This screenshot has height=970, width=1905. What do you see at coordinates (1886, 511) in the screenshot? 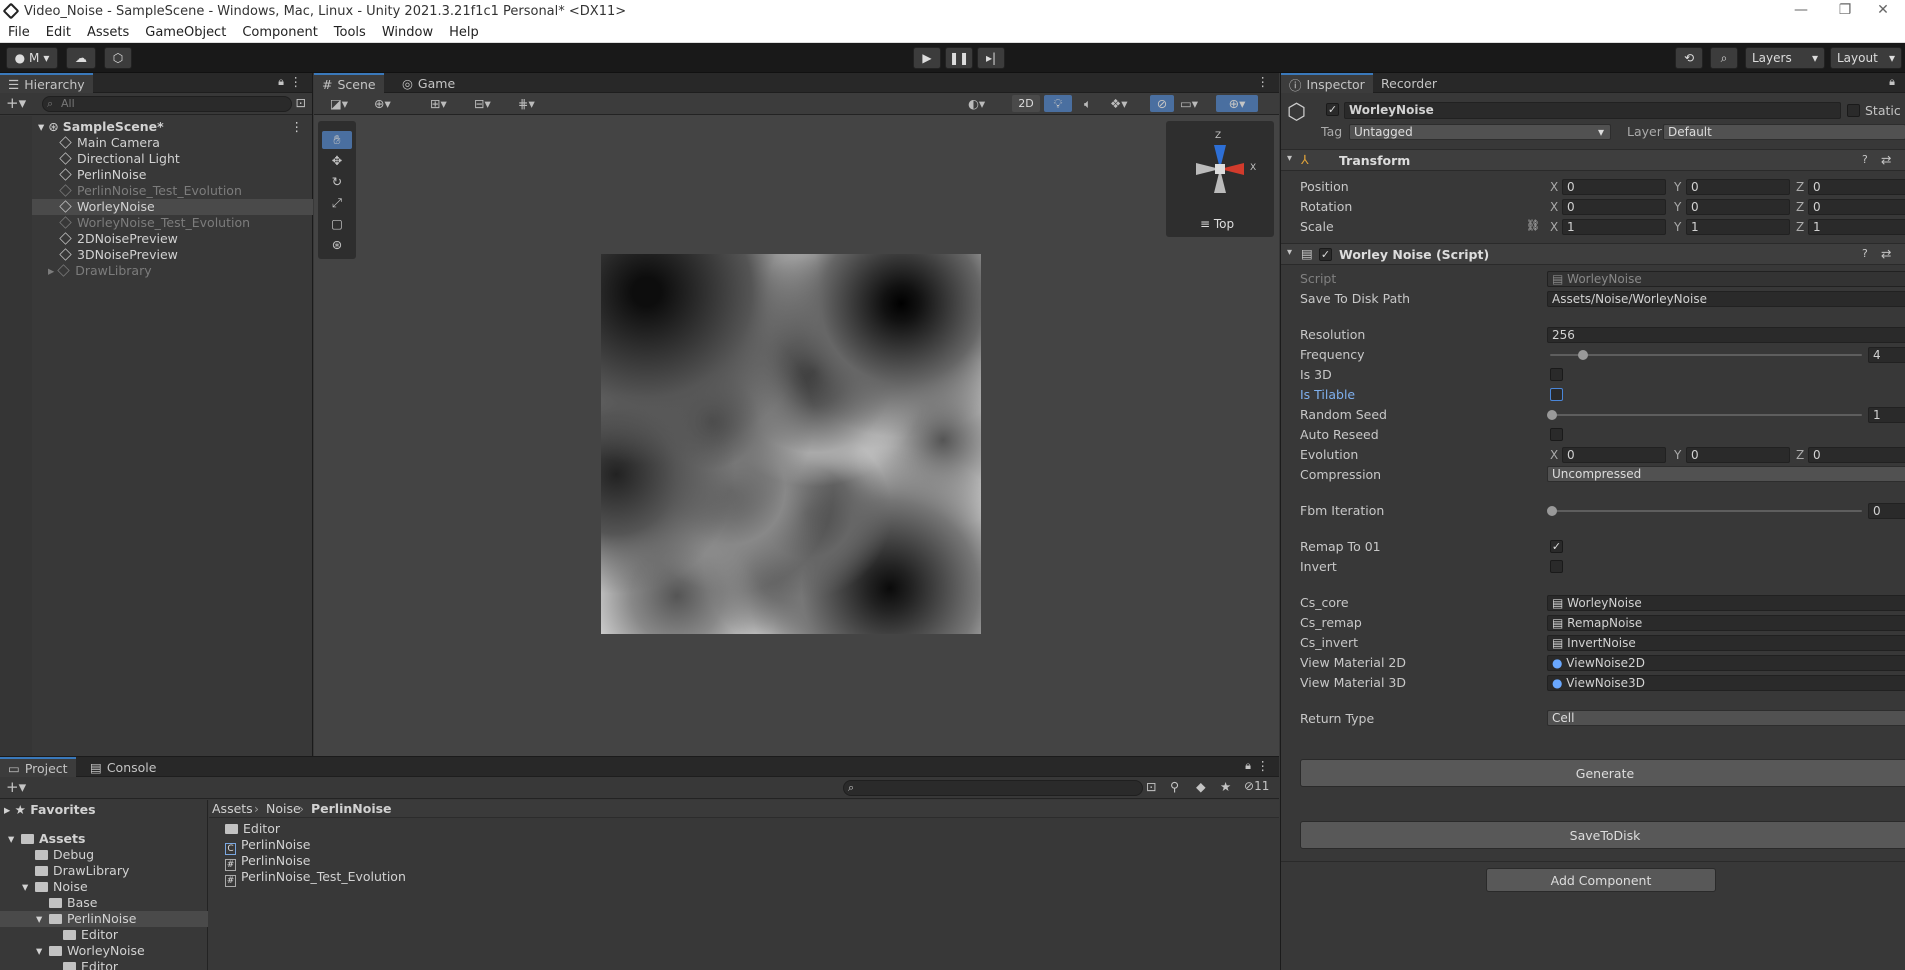
I see `fbm-input: 0` at bounding box center [1886, 511].